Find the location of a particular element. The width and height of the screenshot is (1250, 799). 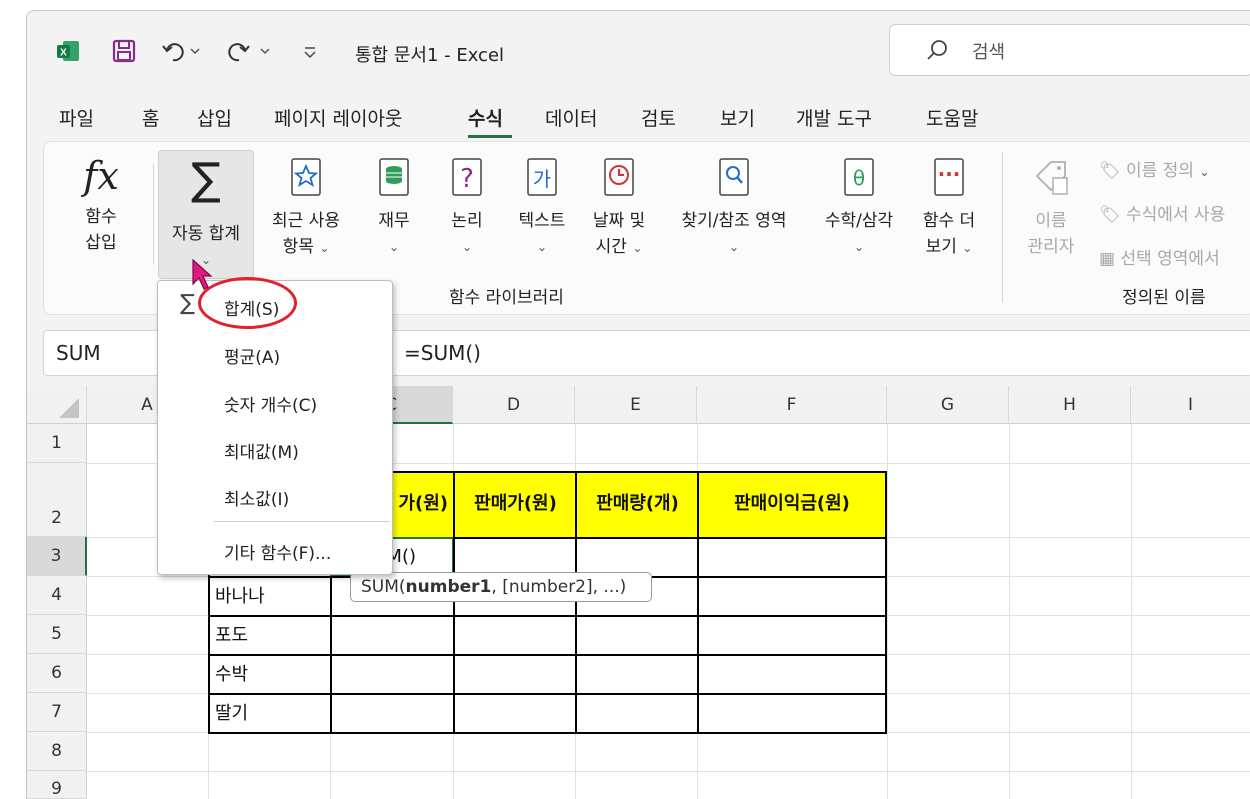

cell-e6 is located at coordinates (636, 674).